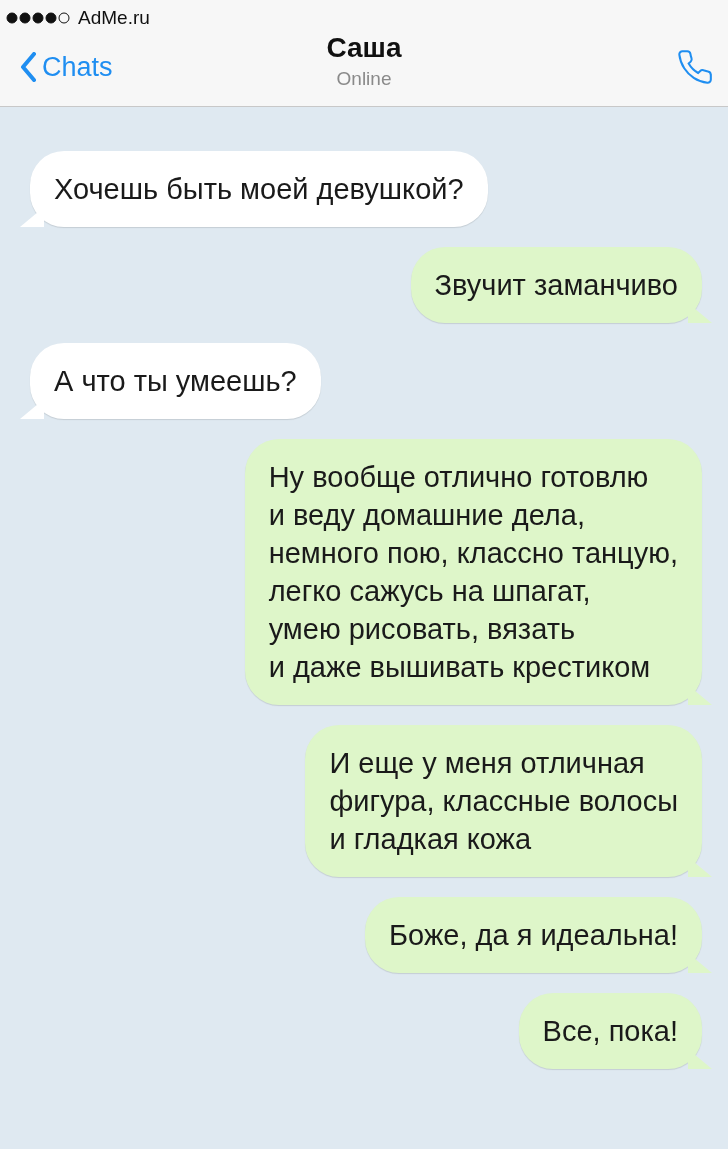 The image size is (728, 1149). I want to click on incoming-message: Хочешь быть моей девушкой?, so click(254, 189).